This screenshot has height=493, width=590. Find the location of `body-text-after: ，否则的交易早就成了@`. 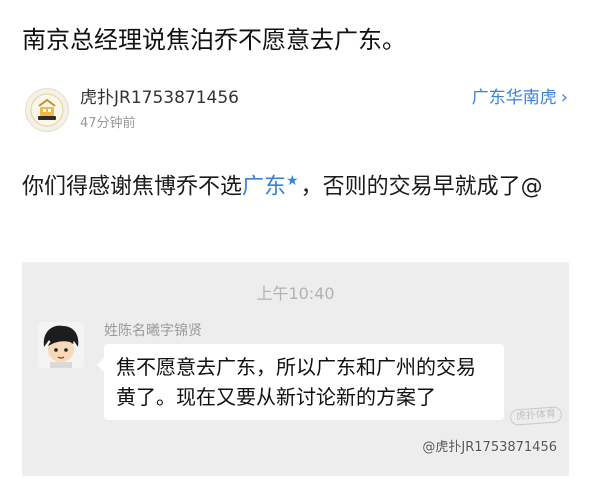

body-text-after: ，否则的交易早就成了@ is located at coordinates (421, 187).